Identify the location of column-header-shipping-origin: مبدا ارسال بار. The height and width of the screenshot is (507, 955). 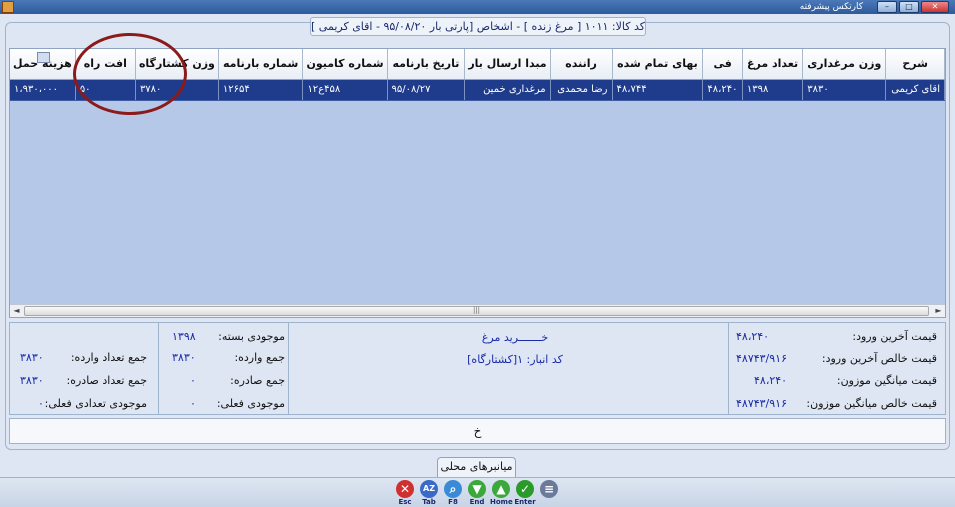
(507, 64).